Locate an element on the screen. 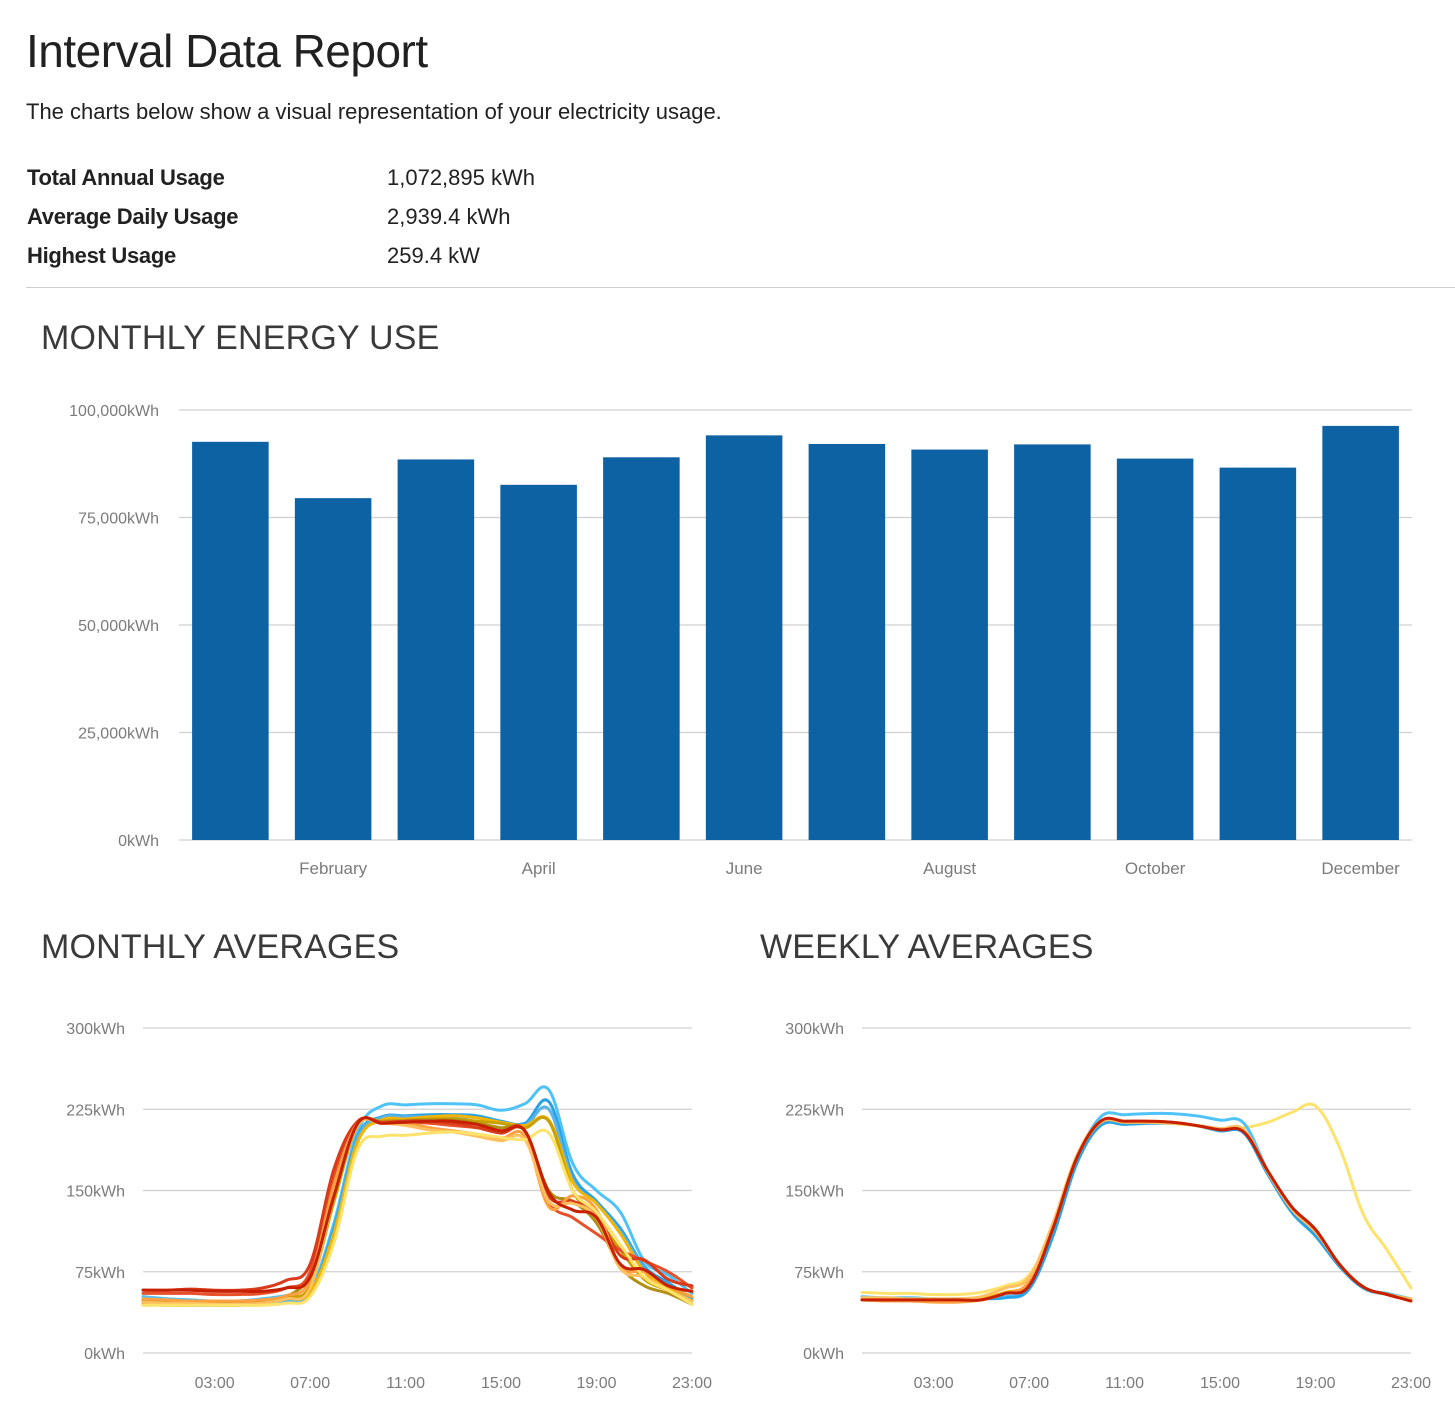  line-series-sunday is located at coordinates (1136, 1199).